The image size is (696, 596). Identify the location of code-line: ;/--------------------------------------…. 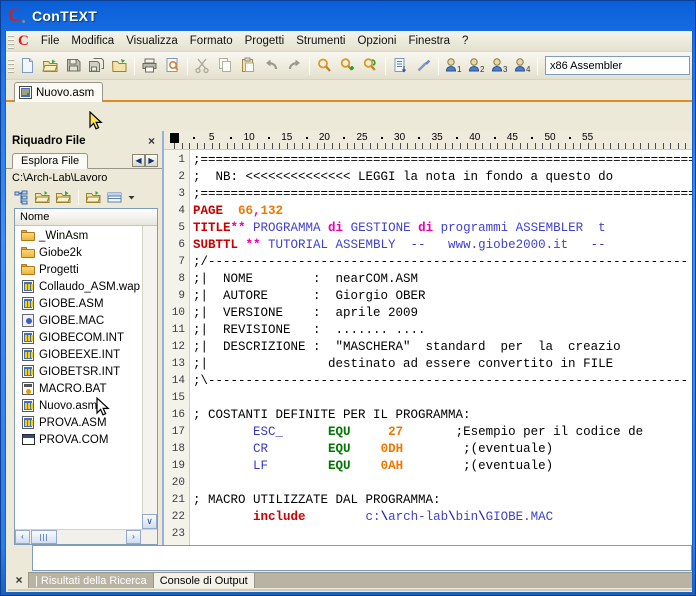
(442, 262).